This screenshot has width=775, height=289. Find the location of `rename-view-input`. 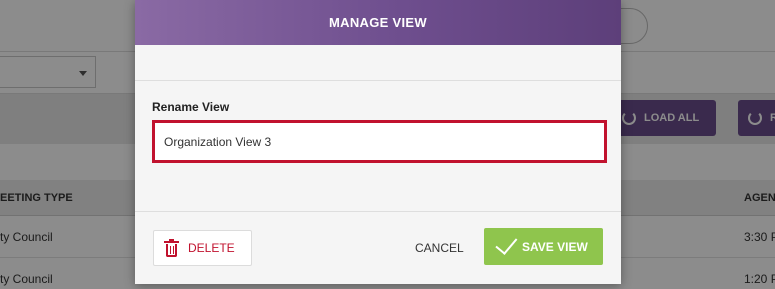

rename-view-input is located at coordinates (379, 141).